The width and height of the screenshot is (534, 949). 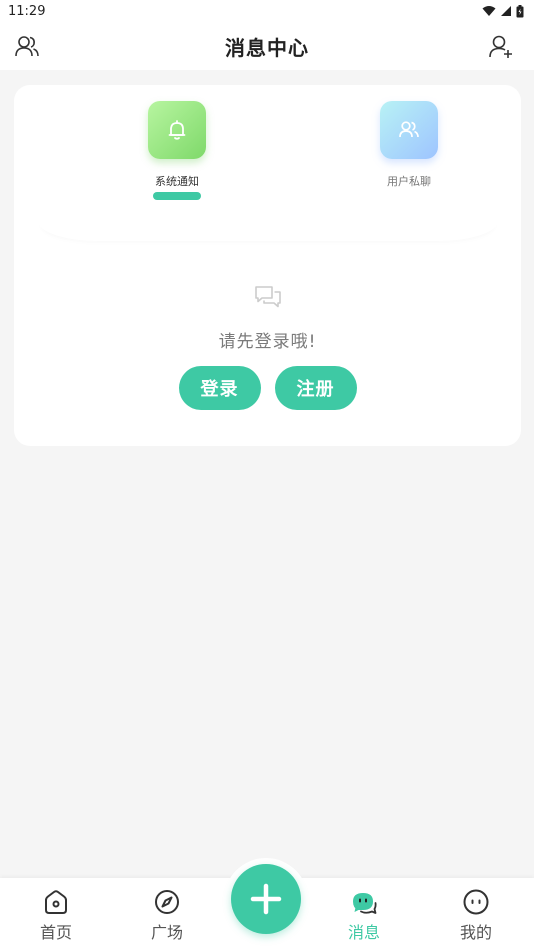 What do you see at coordinates (167, 915) in the screenshot?
I see `nav-item-square: 广场` at bounding box center [167, 915].